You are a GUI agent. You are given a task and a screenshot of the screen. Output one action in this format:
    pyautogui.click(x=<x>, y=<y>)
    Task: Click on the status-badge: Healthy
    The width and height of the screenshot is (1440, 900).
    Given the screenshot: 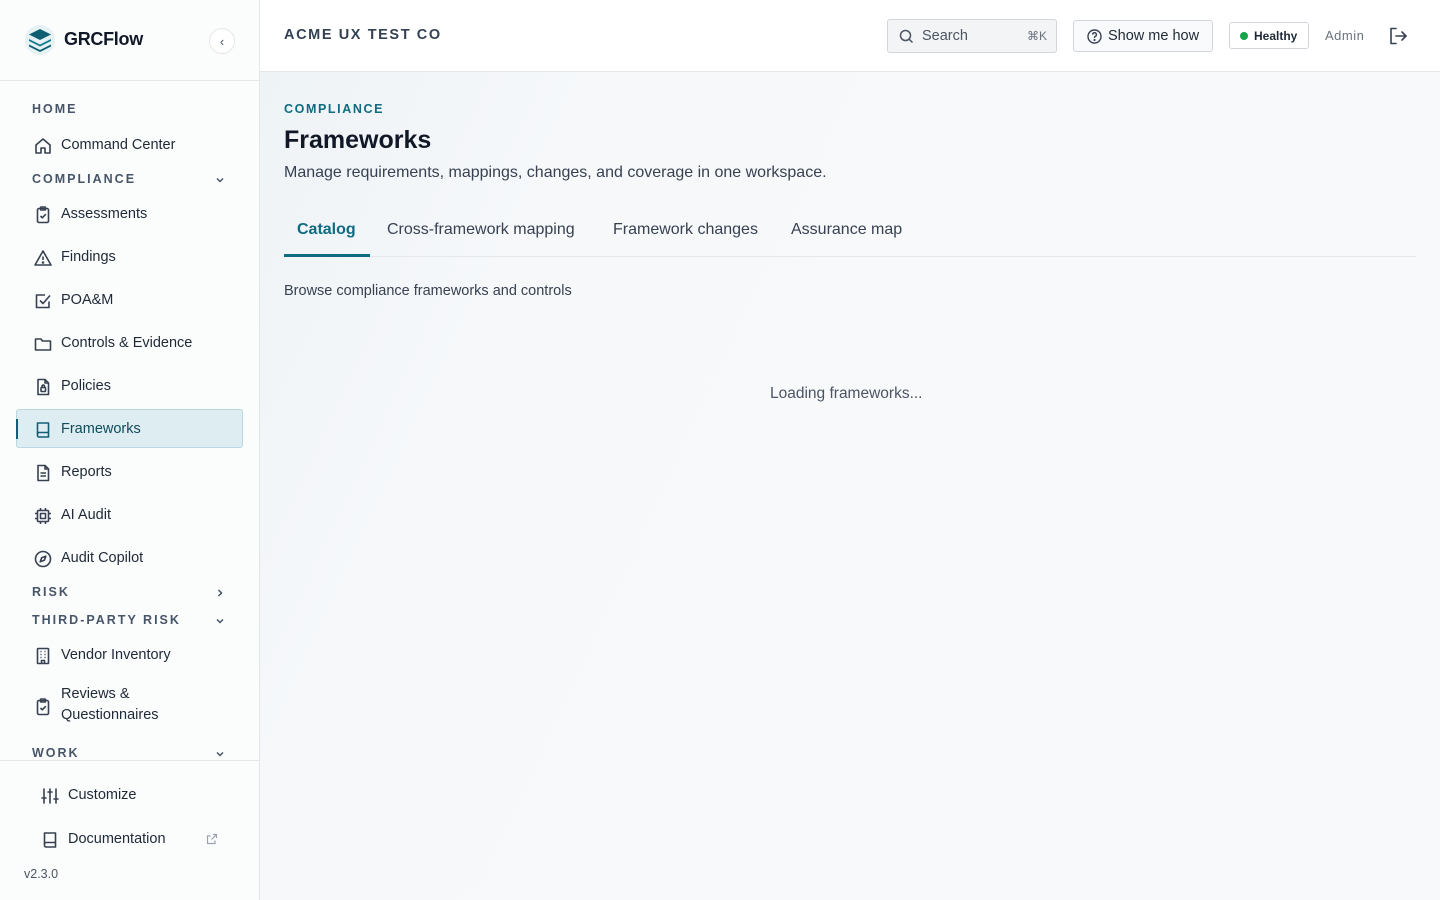 What is the action you would take?
    pyautogui.click(x=1269, y=35)
    